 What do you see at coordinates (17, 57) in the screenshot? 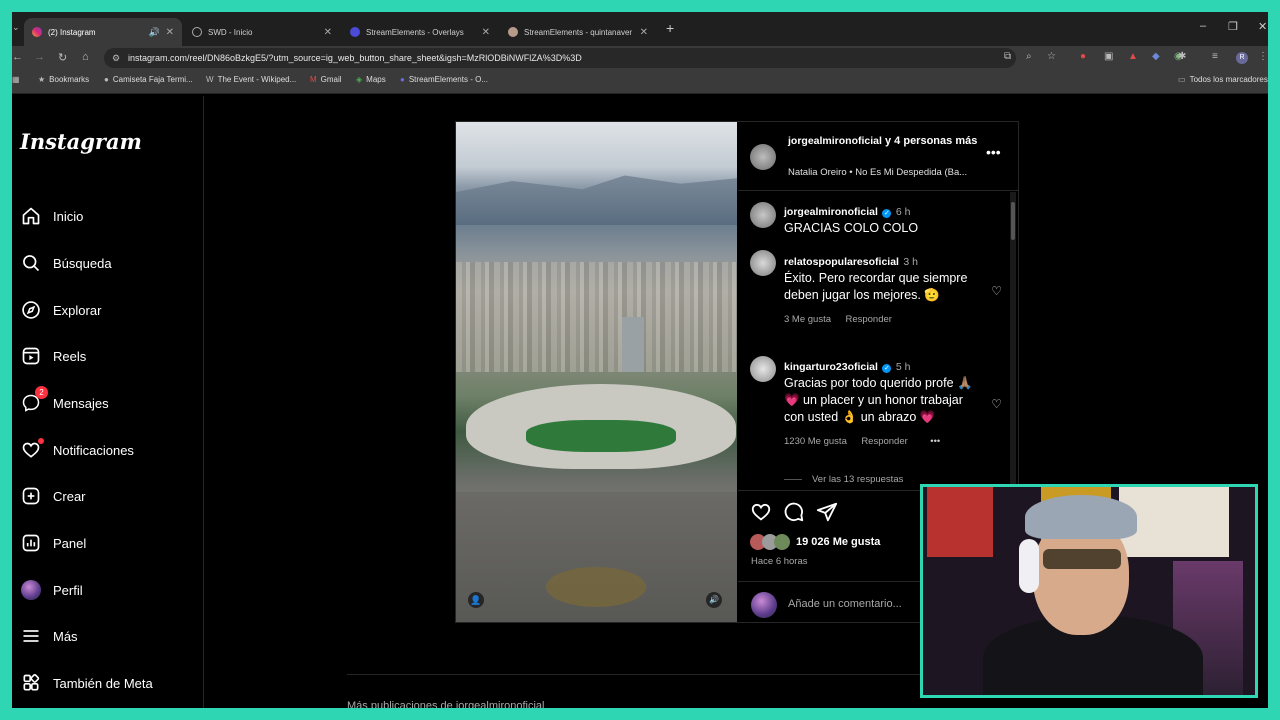
I see `back-icon: ←` at bounding box center [17, 57].